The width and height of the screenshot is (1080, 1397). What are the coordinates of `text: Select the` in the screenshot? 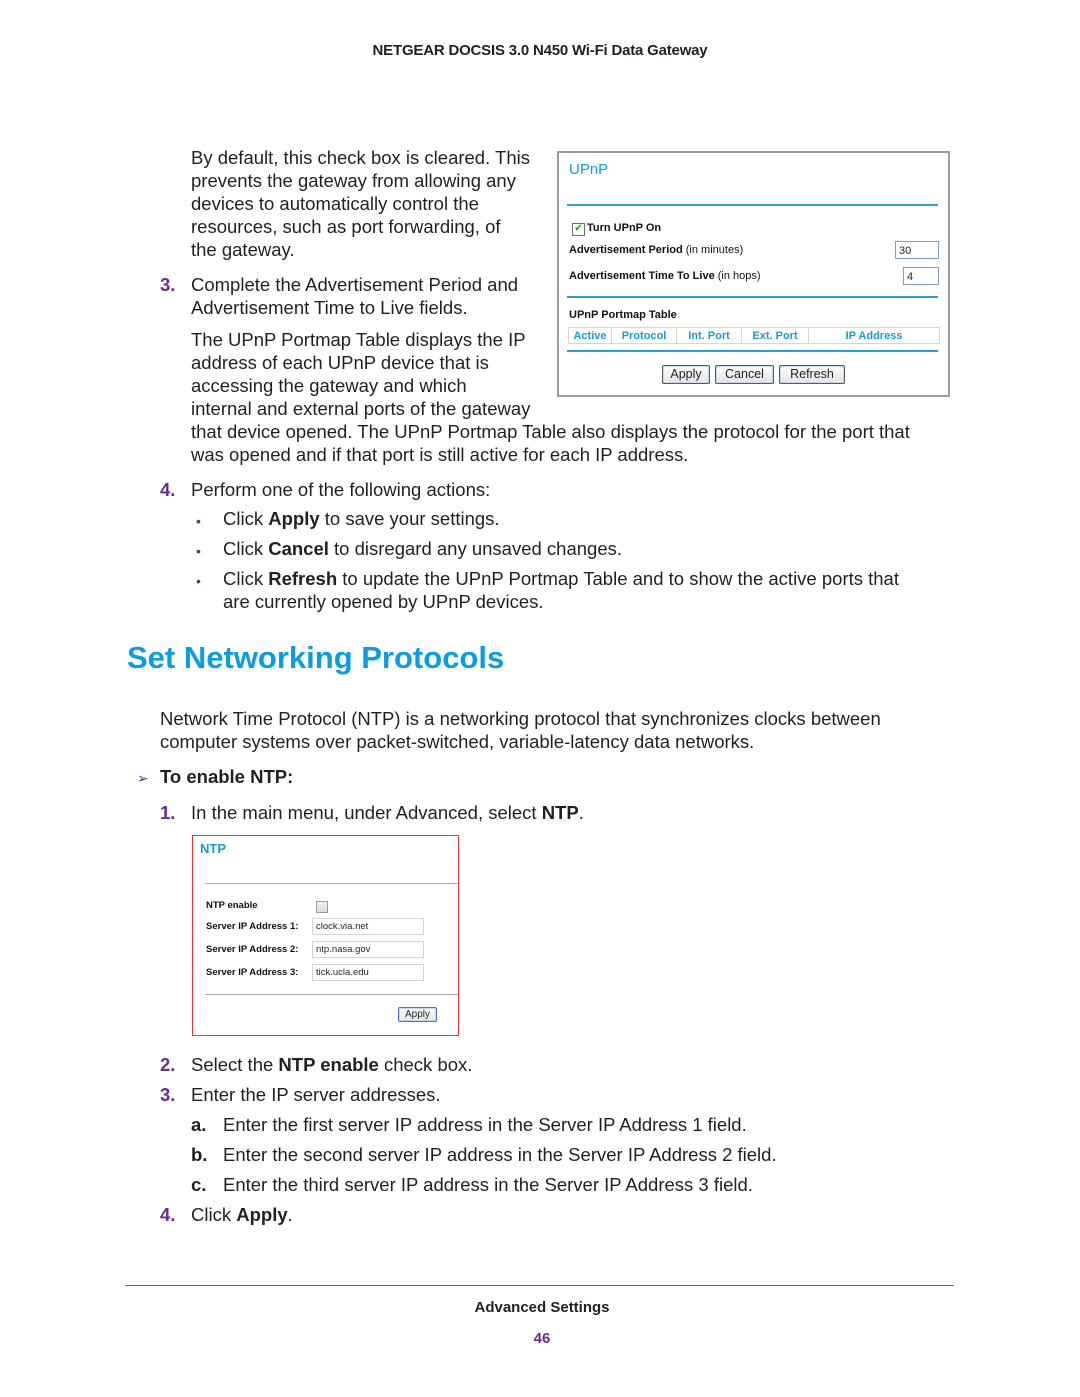 It's located at (235, 1064).